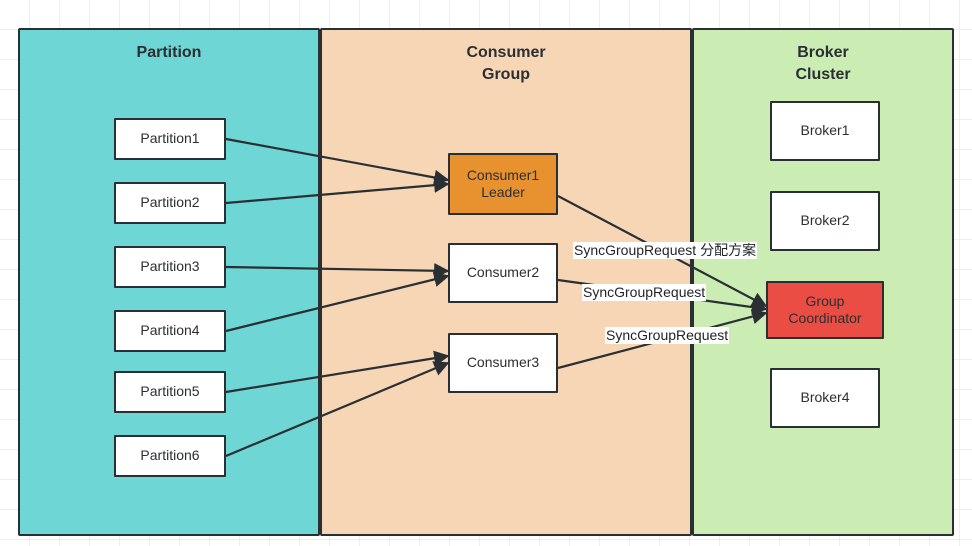 The image size is (972, 546). What do you see at coordinates (170, 456) in the screenshot?
I see `partition-box-6: Partition6` at bounding box center [170, 456].